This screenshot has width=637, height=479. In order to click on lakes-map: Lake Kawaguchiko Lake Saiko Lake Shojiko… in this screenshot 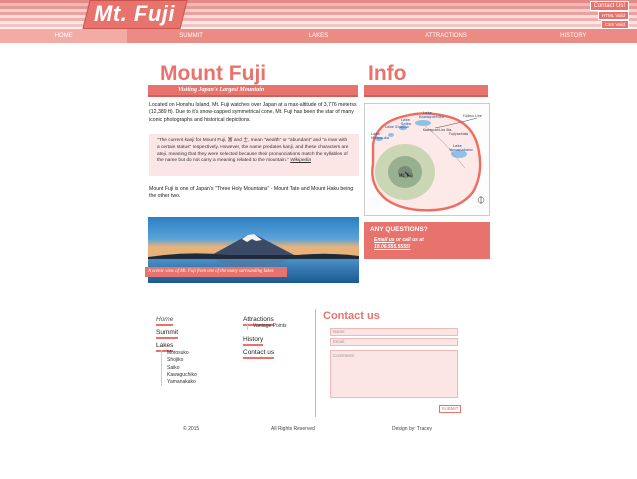, I will do `click(427, 159)`.